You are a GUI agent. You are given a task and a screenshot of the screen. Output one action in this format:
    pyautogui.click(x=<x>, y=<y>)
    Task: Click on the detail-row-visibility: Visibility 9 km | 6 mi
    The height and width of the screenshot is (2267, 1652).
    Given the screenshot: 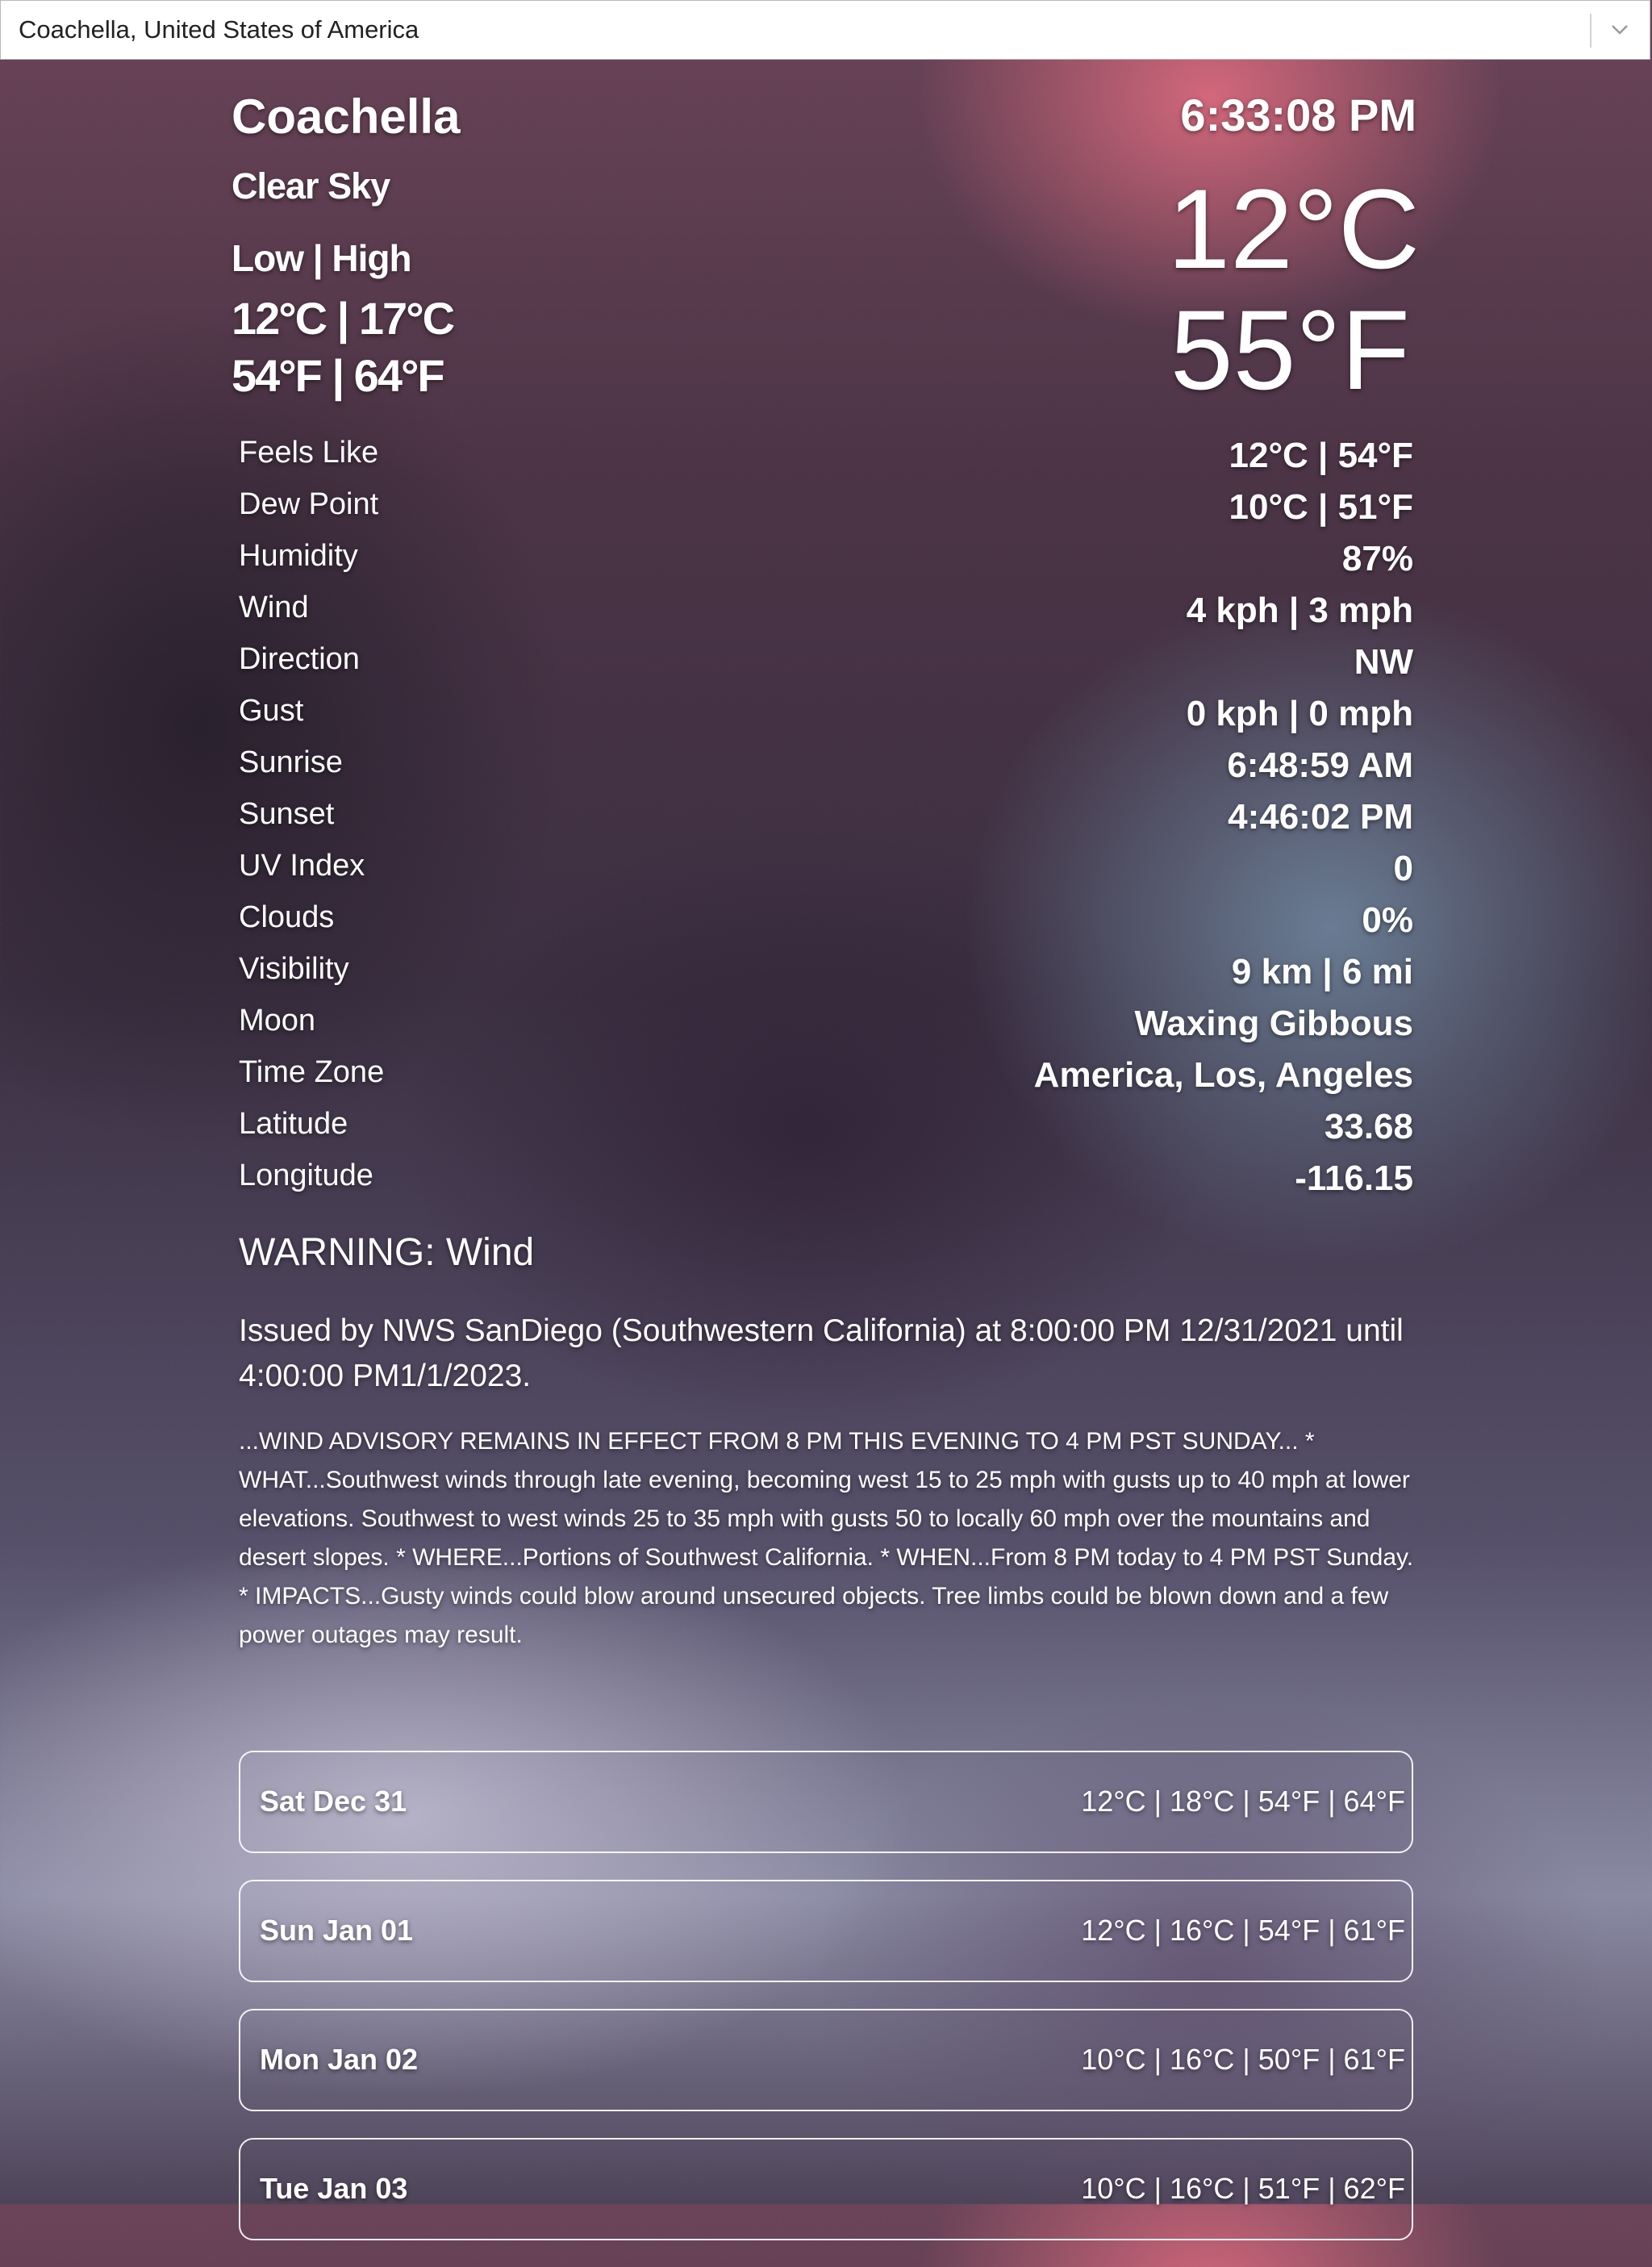 What is the action you would take?
    pyautogui.click(x=826, y=974)
    